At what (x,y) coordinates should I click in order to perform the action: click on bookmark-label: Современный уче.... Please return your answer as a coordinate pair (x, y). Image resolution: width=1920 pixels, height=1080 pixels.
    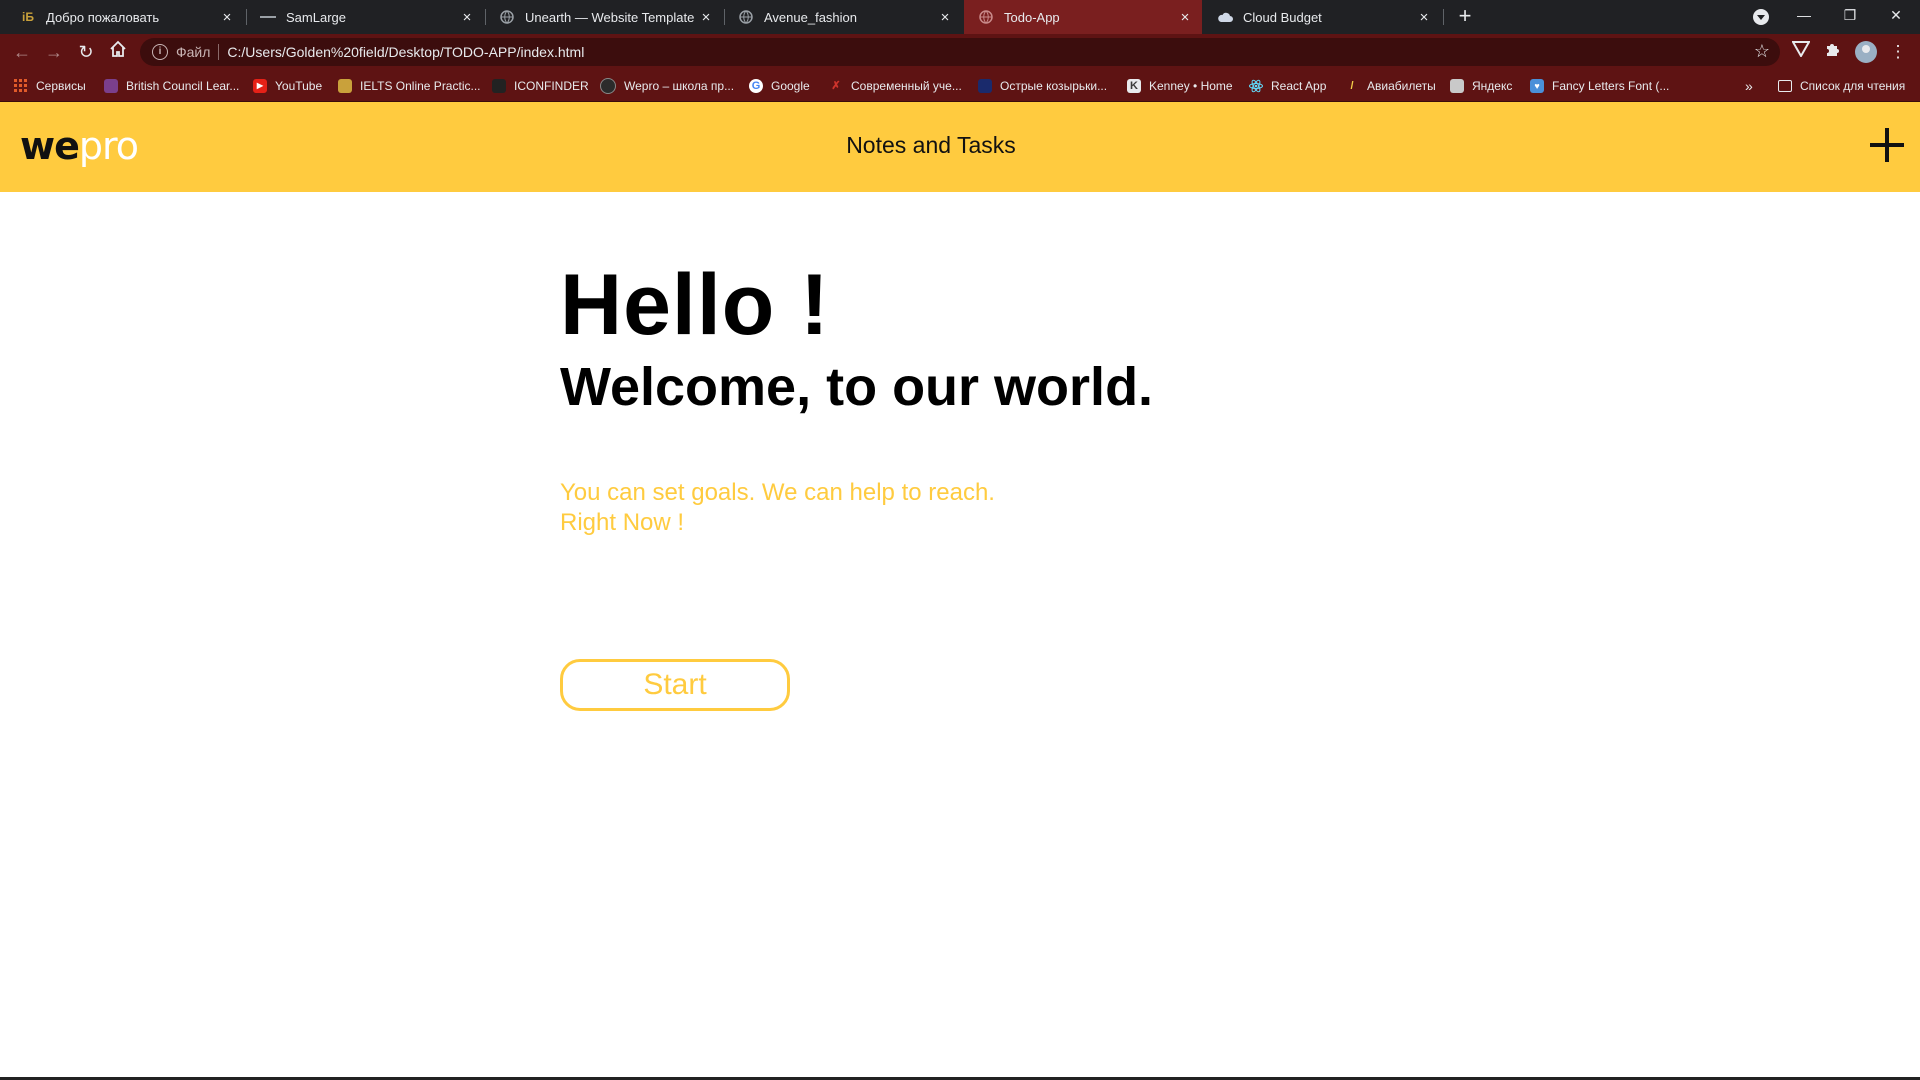
    Looking at the image, I should click on (906, 86).